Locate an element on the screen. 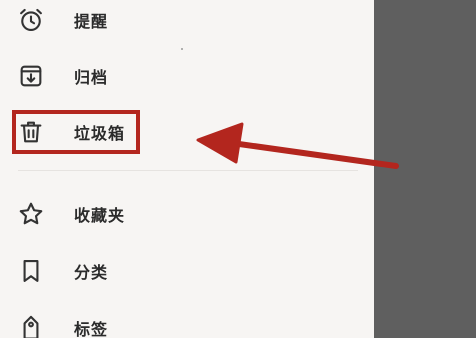  archive-icon is located at coordinates (31, 76).